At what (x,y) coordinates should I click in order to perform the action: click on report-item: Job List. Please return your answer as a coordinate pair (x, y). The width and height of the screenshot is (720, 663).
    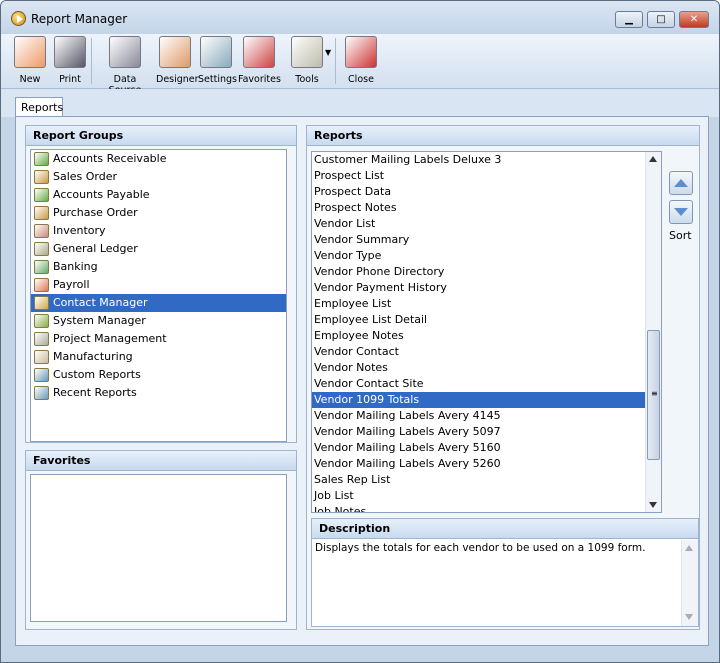
    Looking at the image, I should click on (478, 496).